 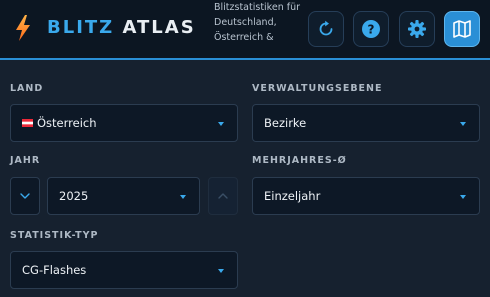 I want to click on admin-level-label: VERWALTUNGSEBENE, so click(x=317, y=88).